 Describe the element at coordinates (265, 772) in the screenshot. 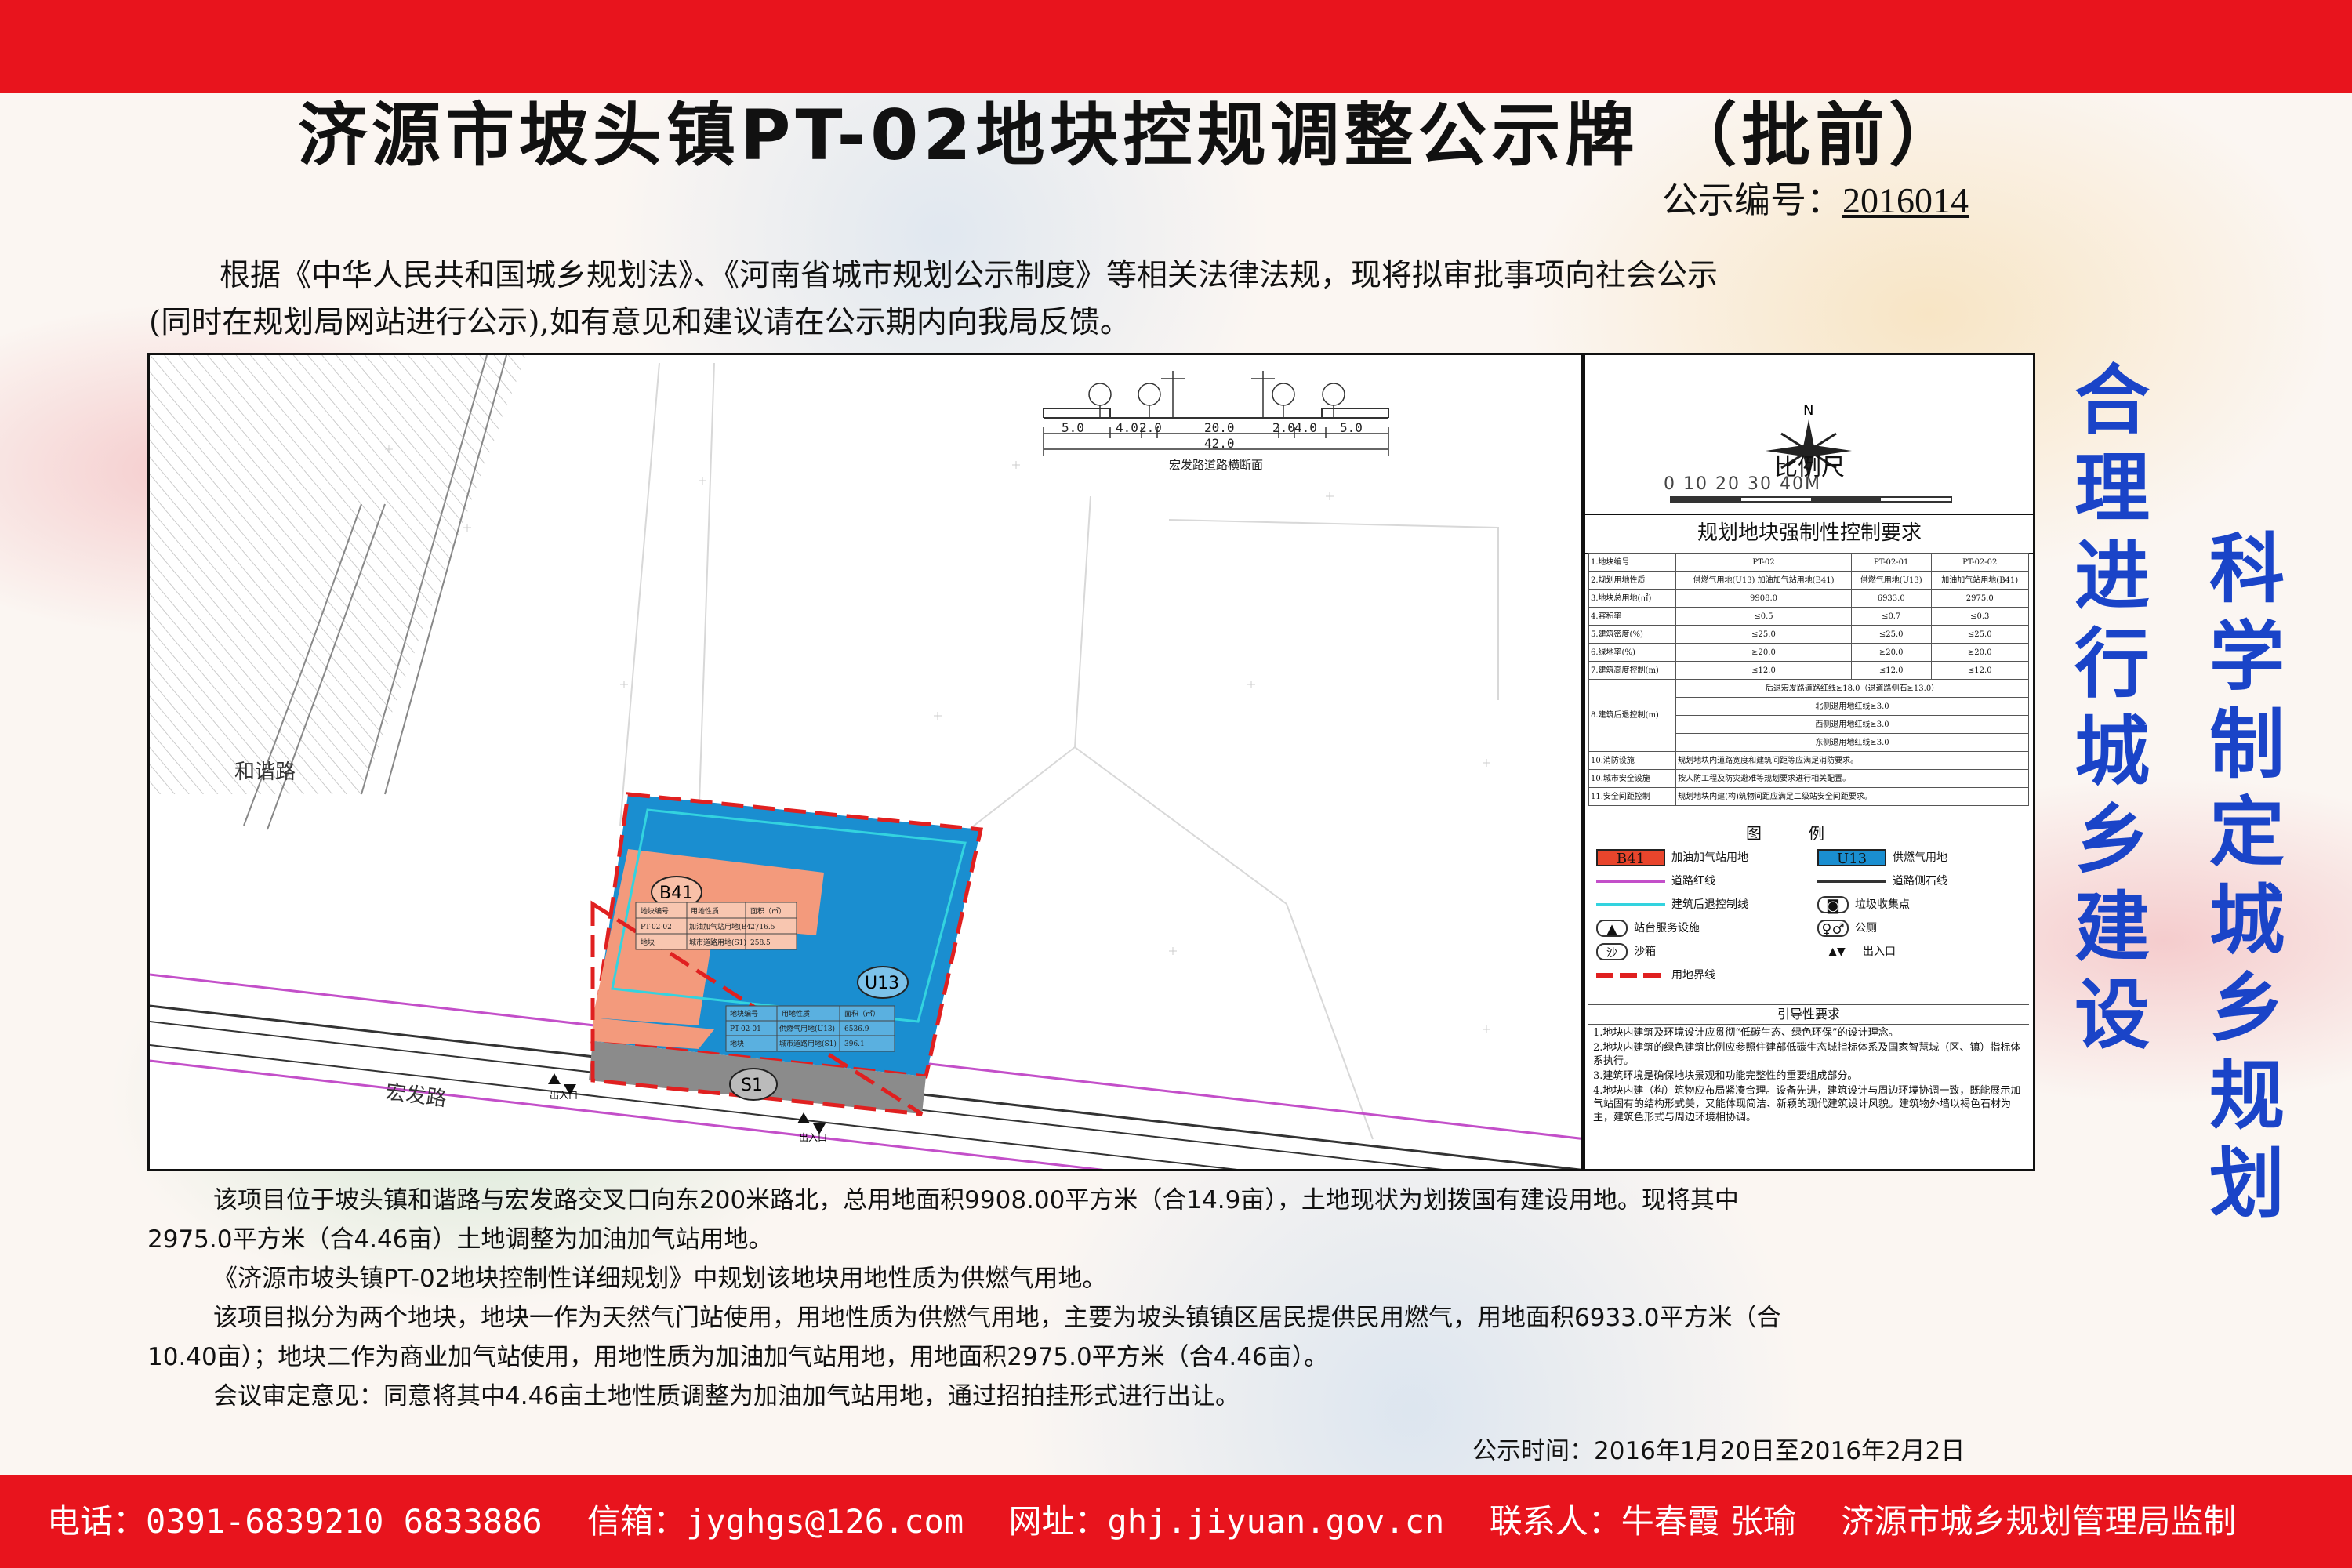

I see `road-label-hexie: 和谐路` at that location.